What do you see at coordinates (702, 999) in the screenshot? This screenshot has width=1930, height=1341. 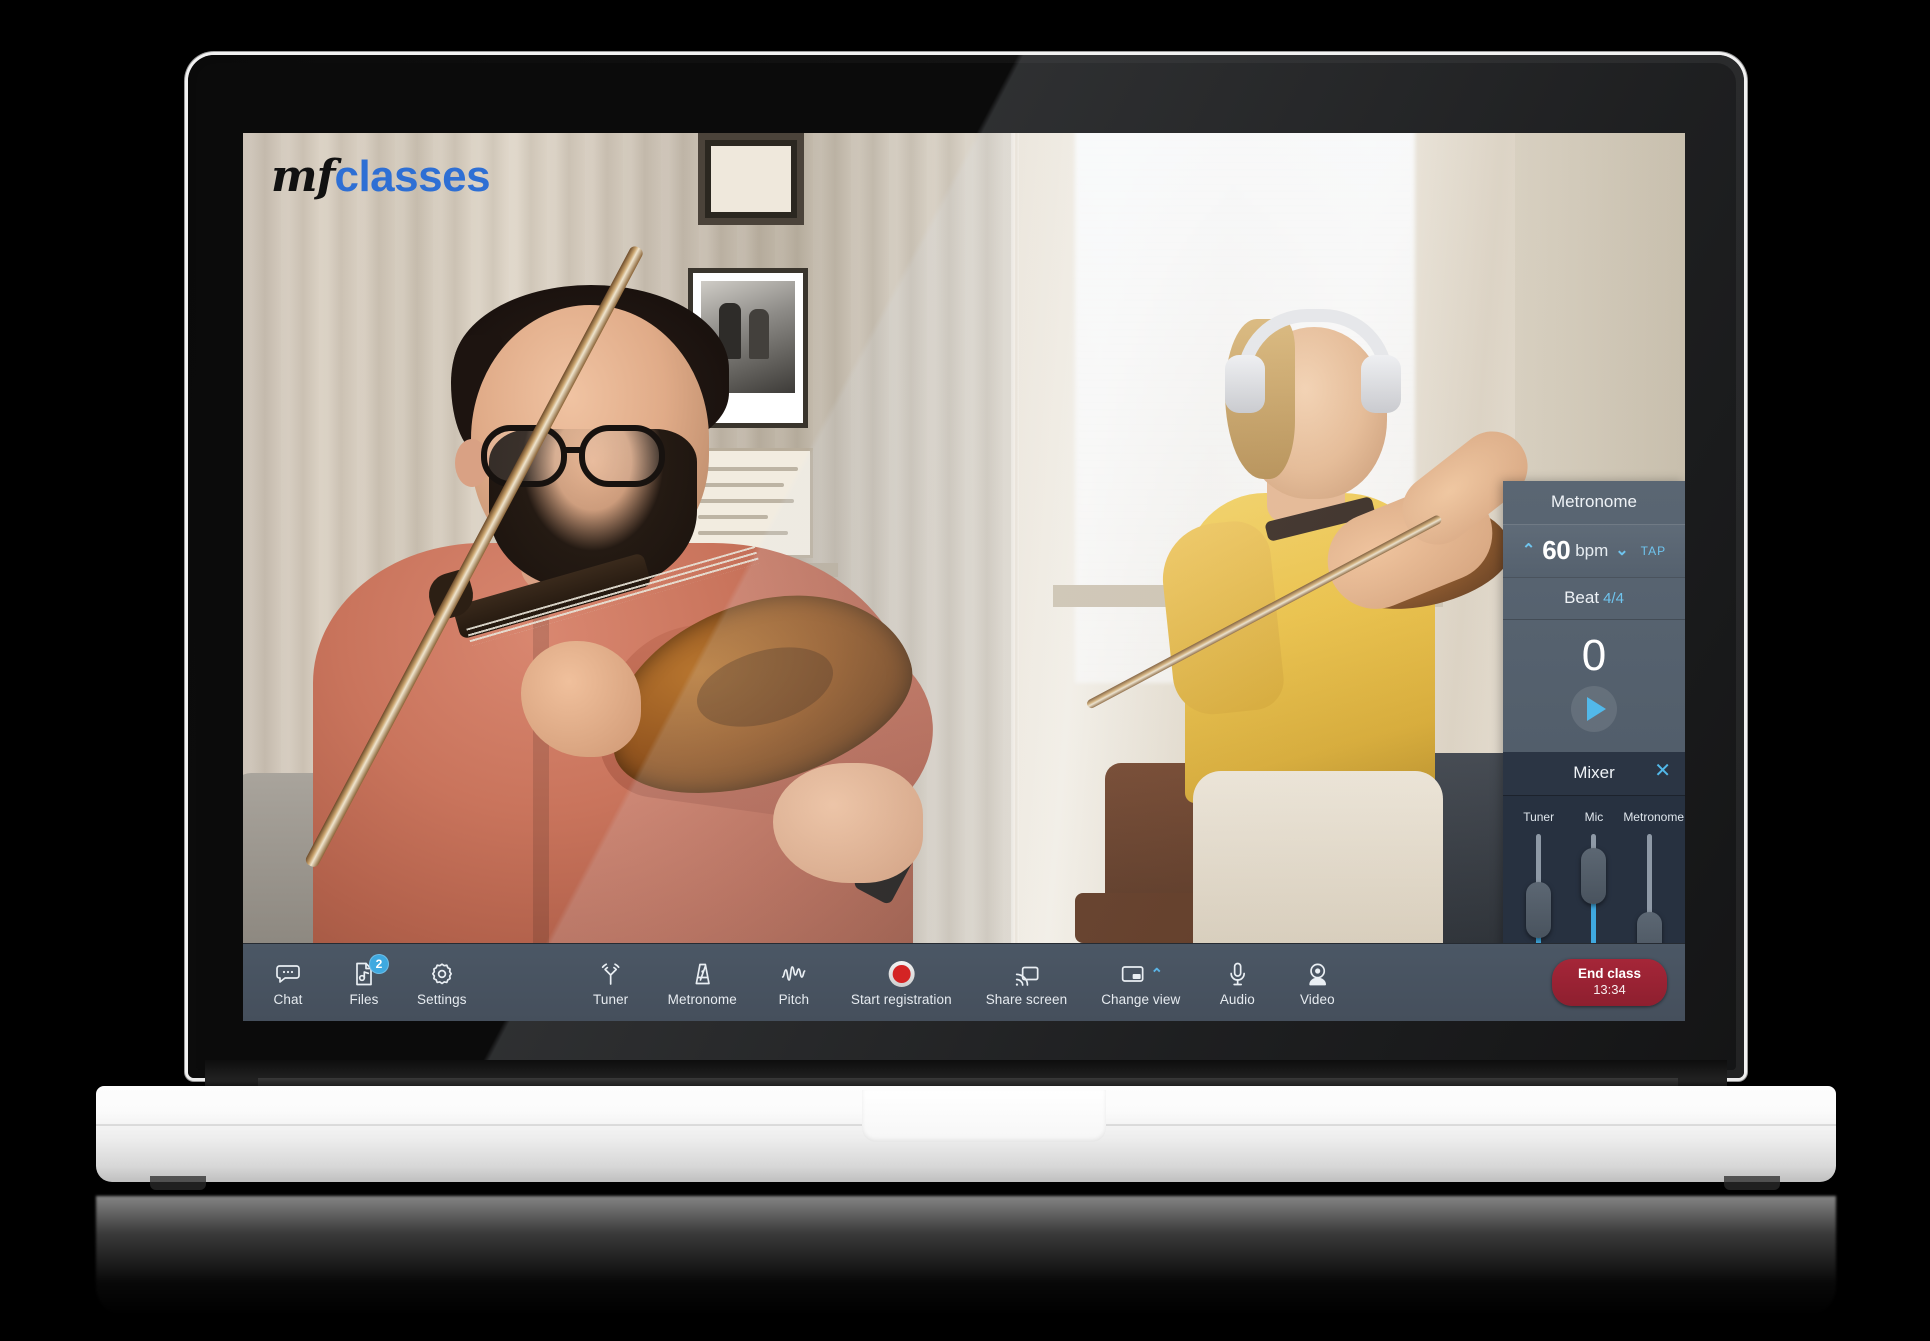 I see `toolbar-item-label: Metronome` at bounding box center [702, 999].